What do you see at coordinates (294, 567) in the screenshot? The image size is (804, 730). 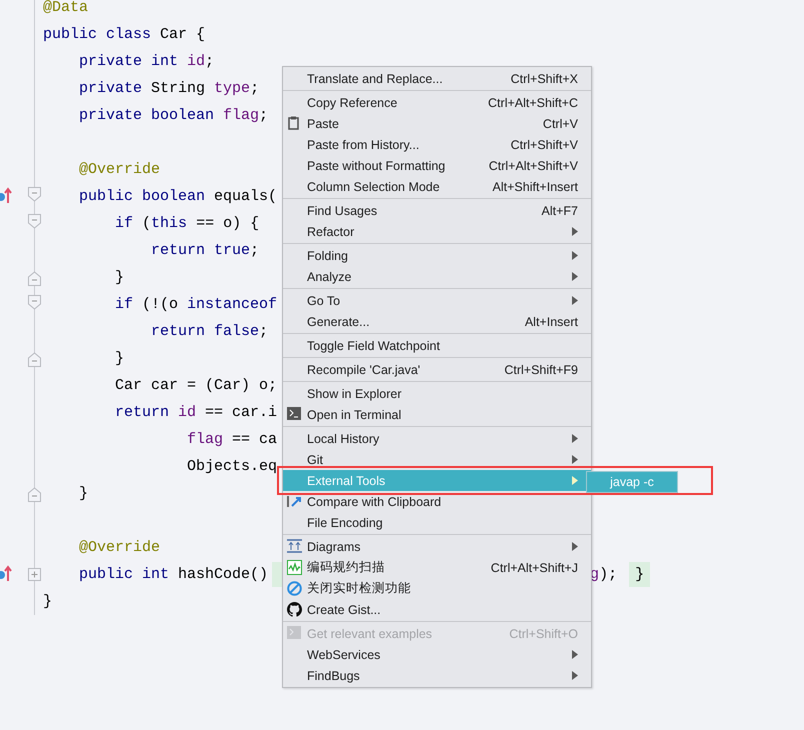 I see `scan-icon` at bounding box center [294, 567].